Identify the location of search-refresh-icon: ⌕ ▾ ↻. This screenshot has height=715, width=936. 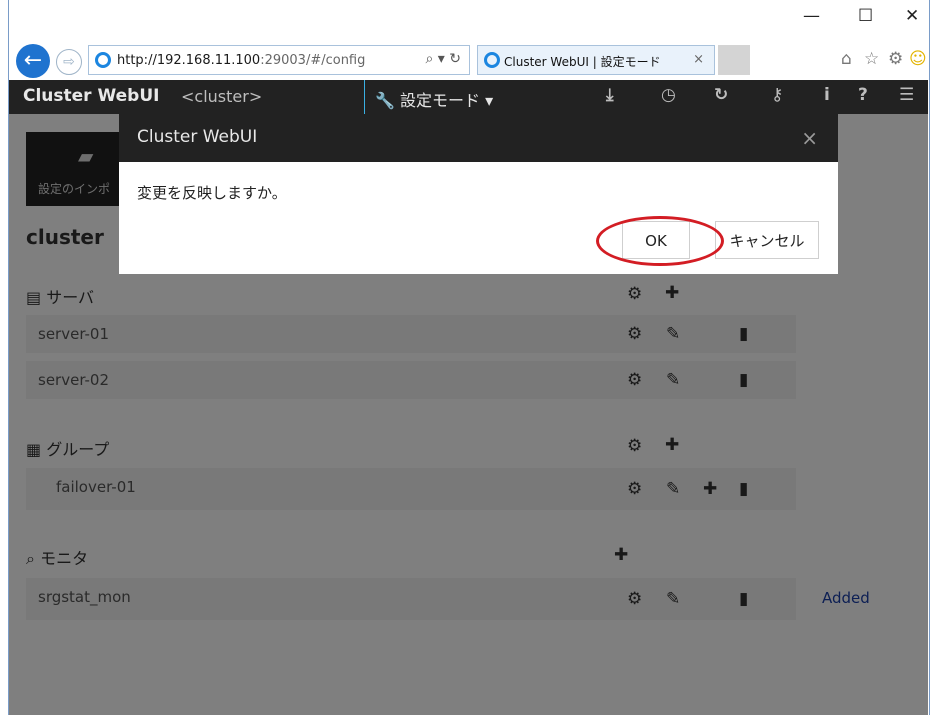
(444, 59).